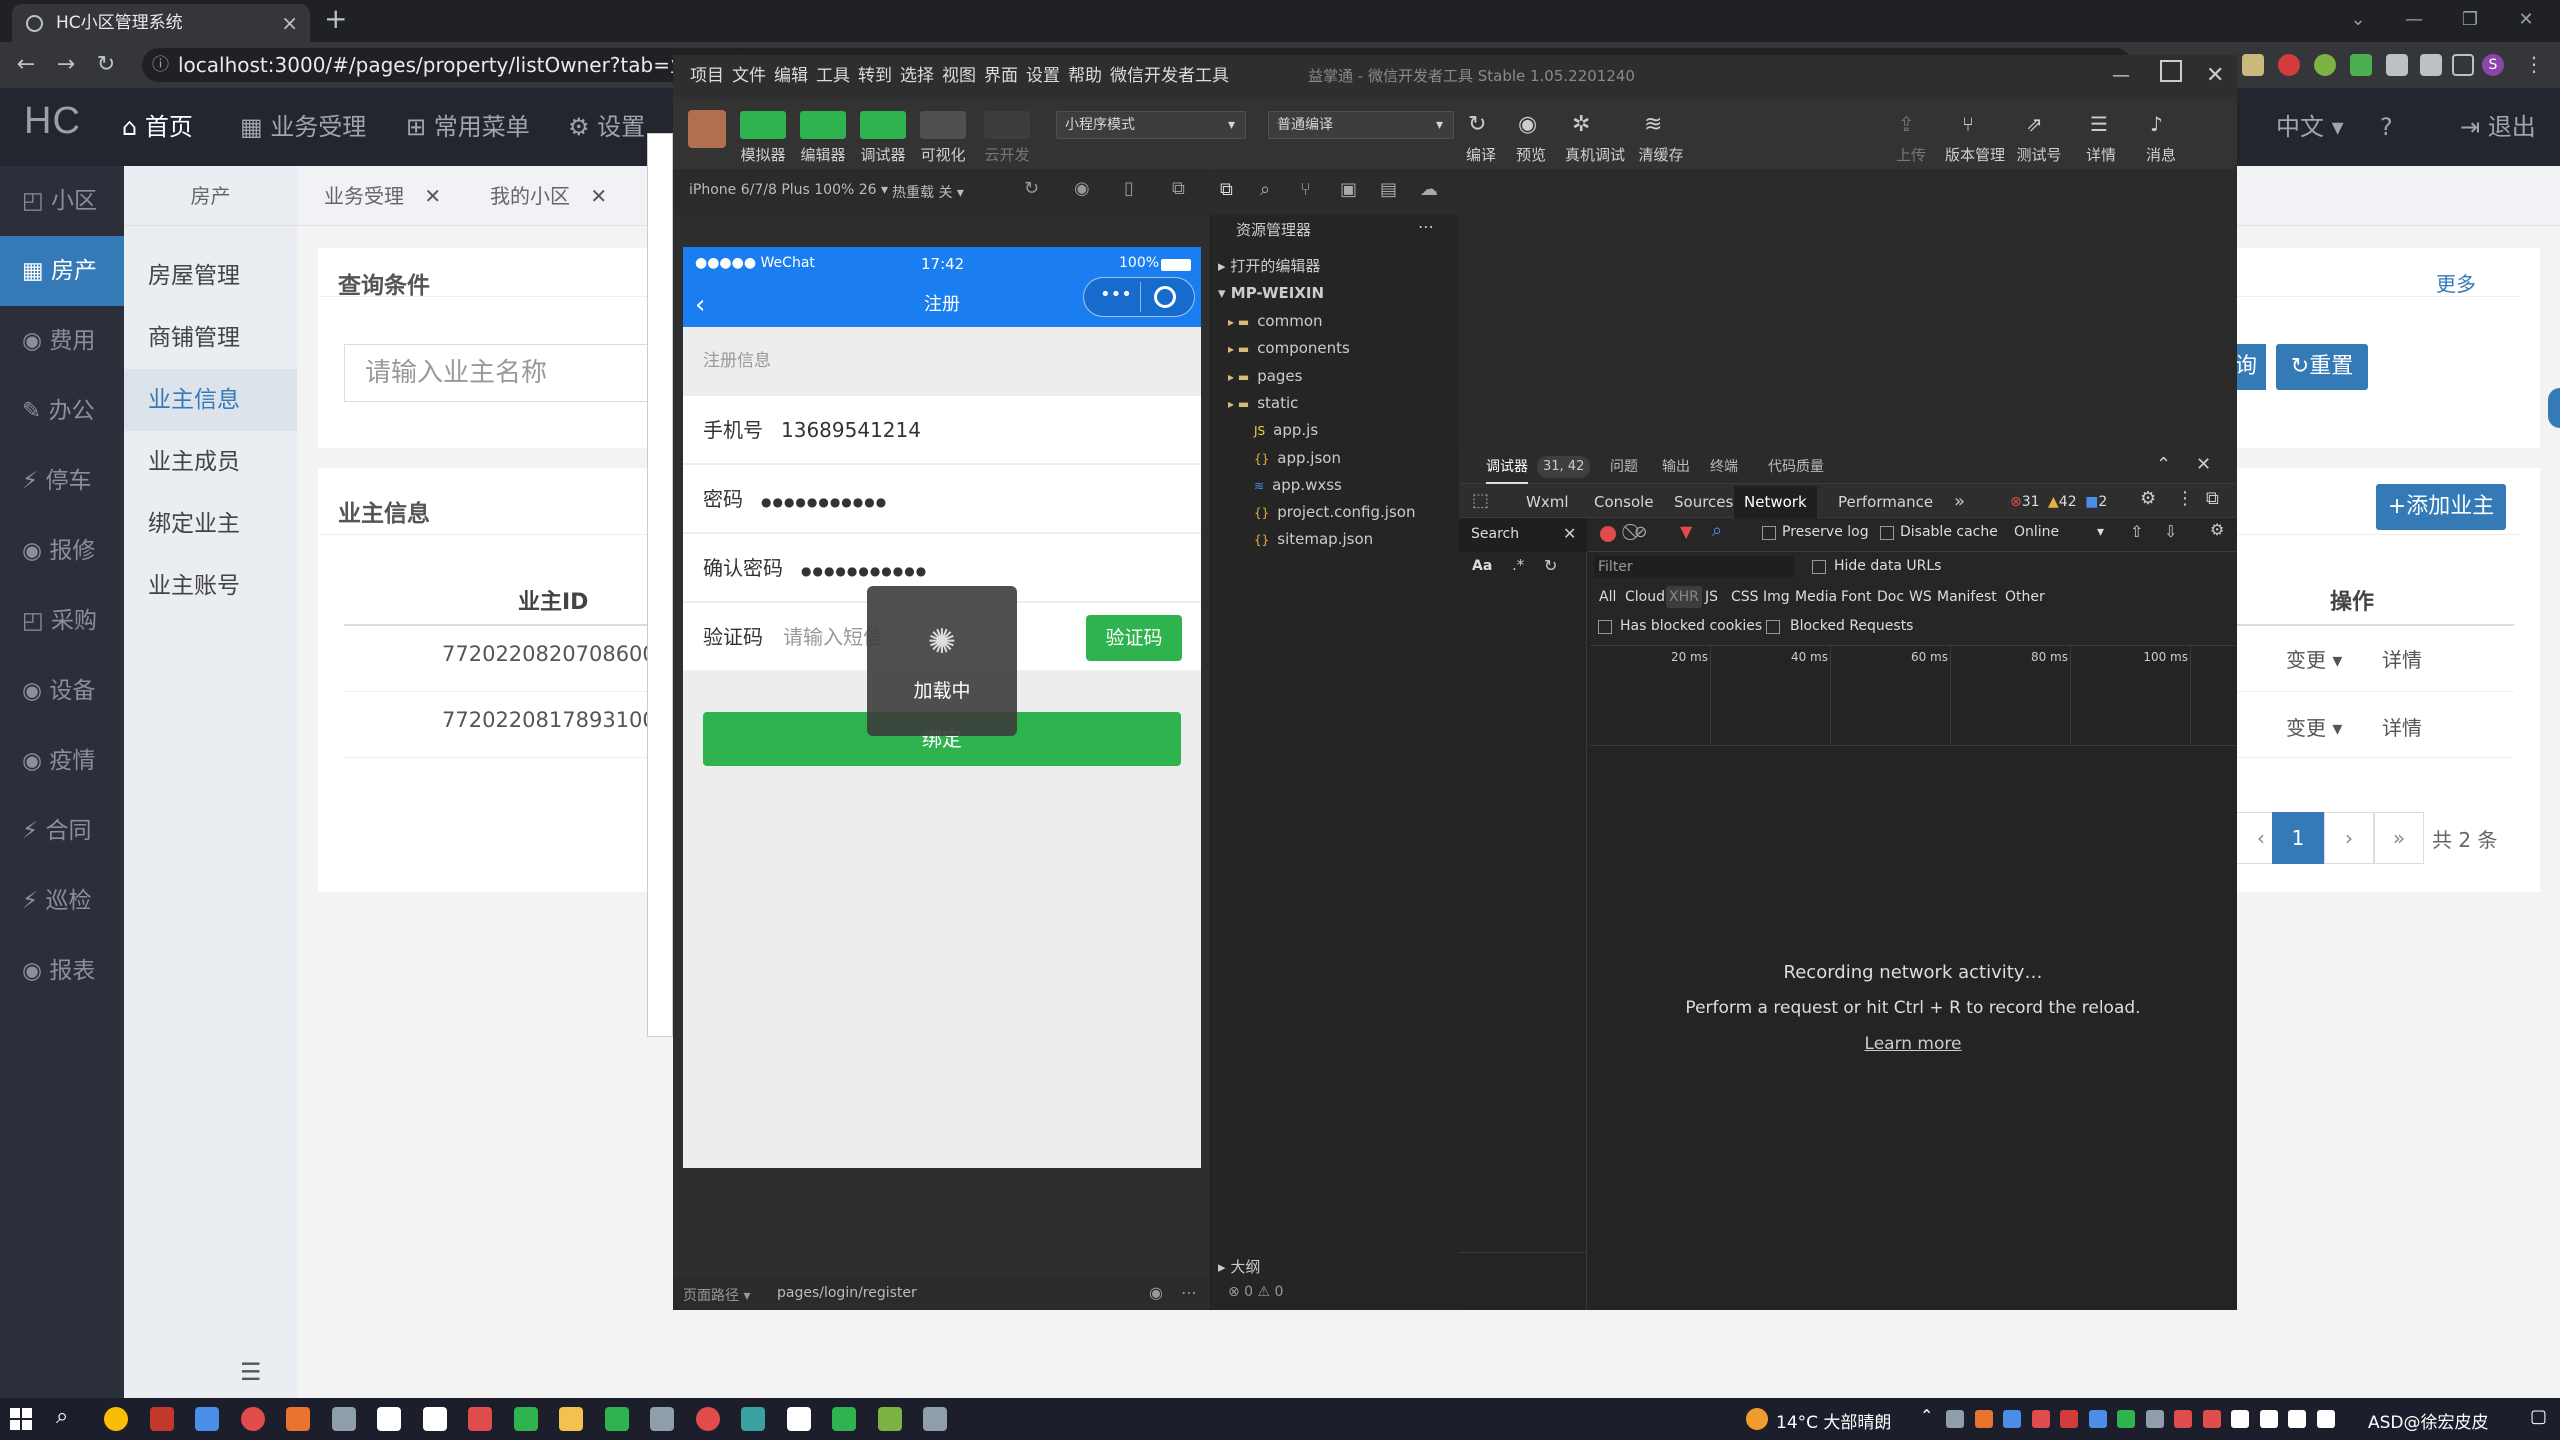  Describe the element at coordinates (1581, 124) in the screenshot. I see `remote-debug-icon: ✲` at that location.